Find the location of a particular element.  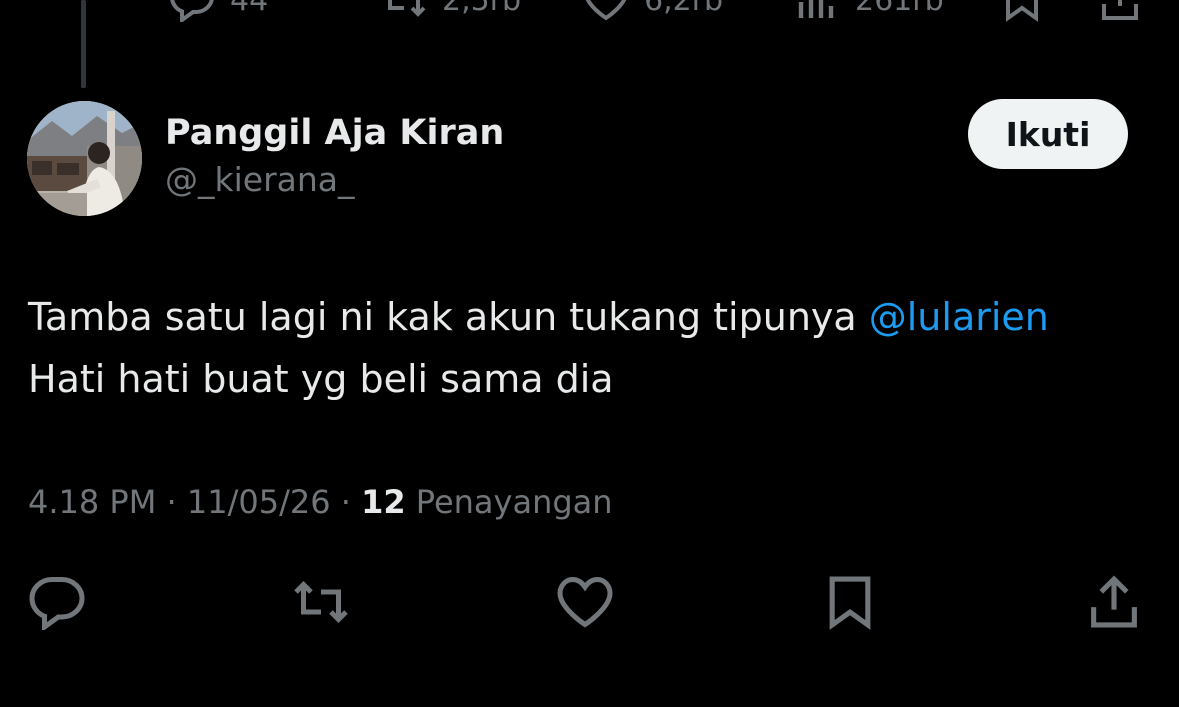

previous-bookmark-action is located at coordinates (1022, 11).